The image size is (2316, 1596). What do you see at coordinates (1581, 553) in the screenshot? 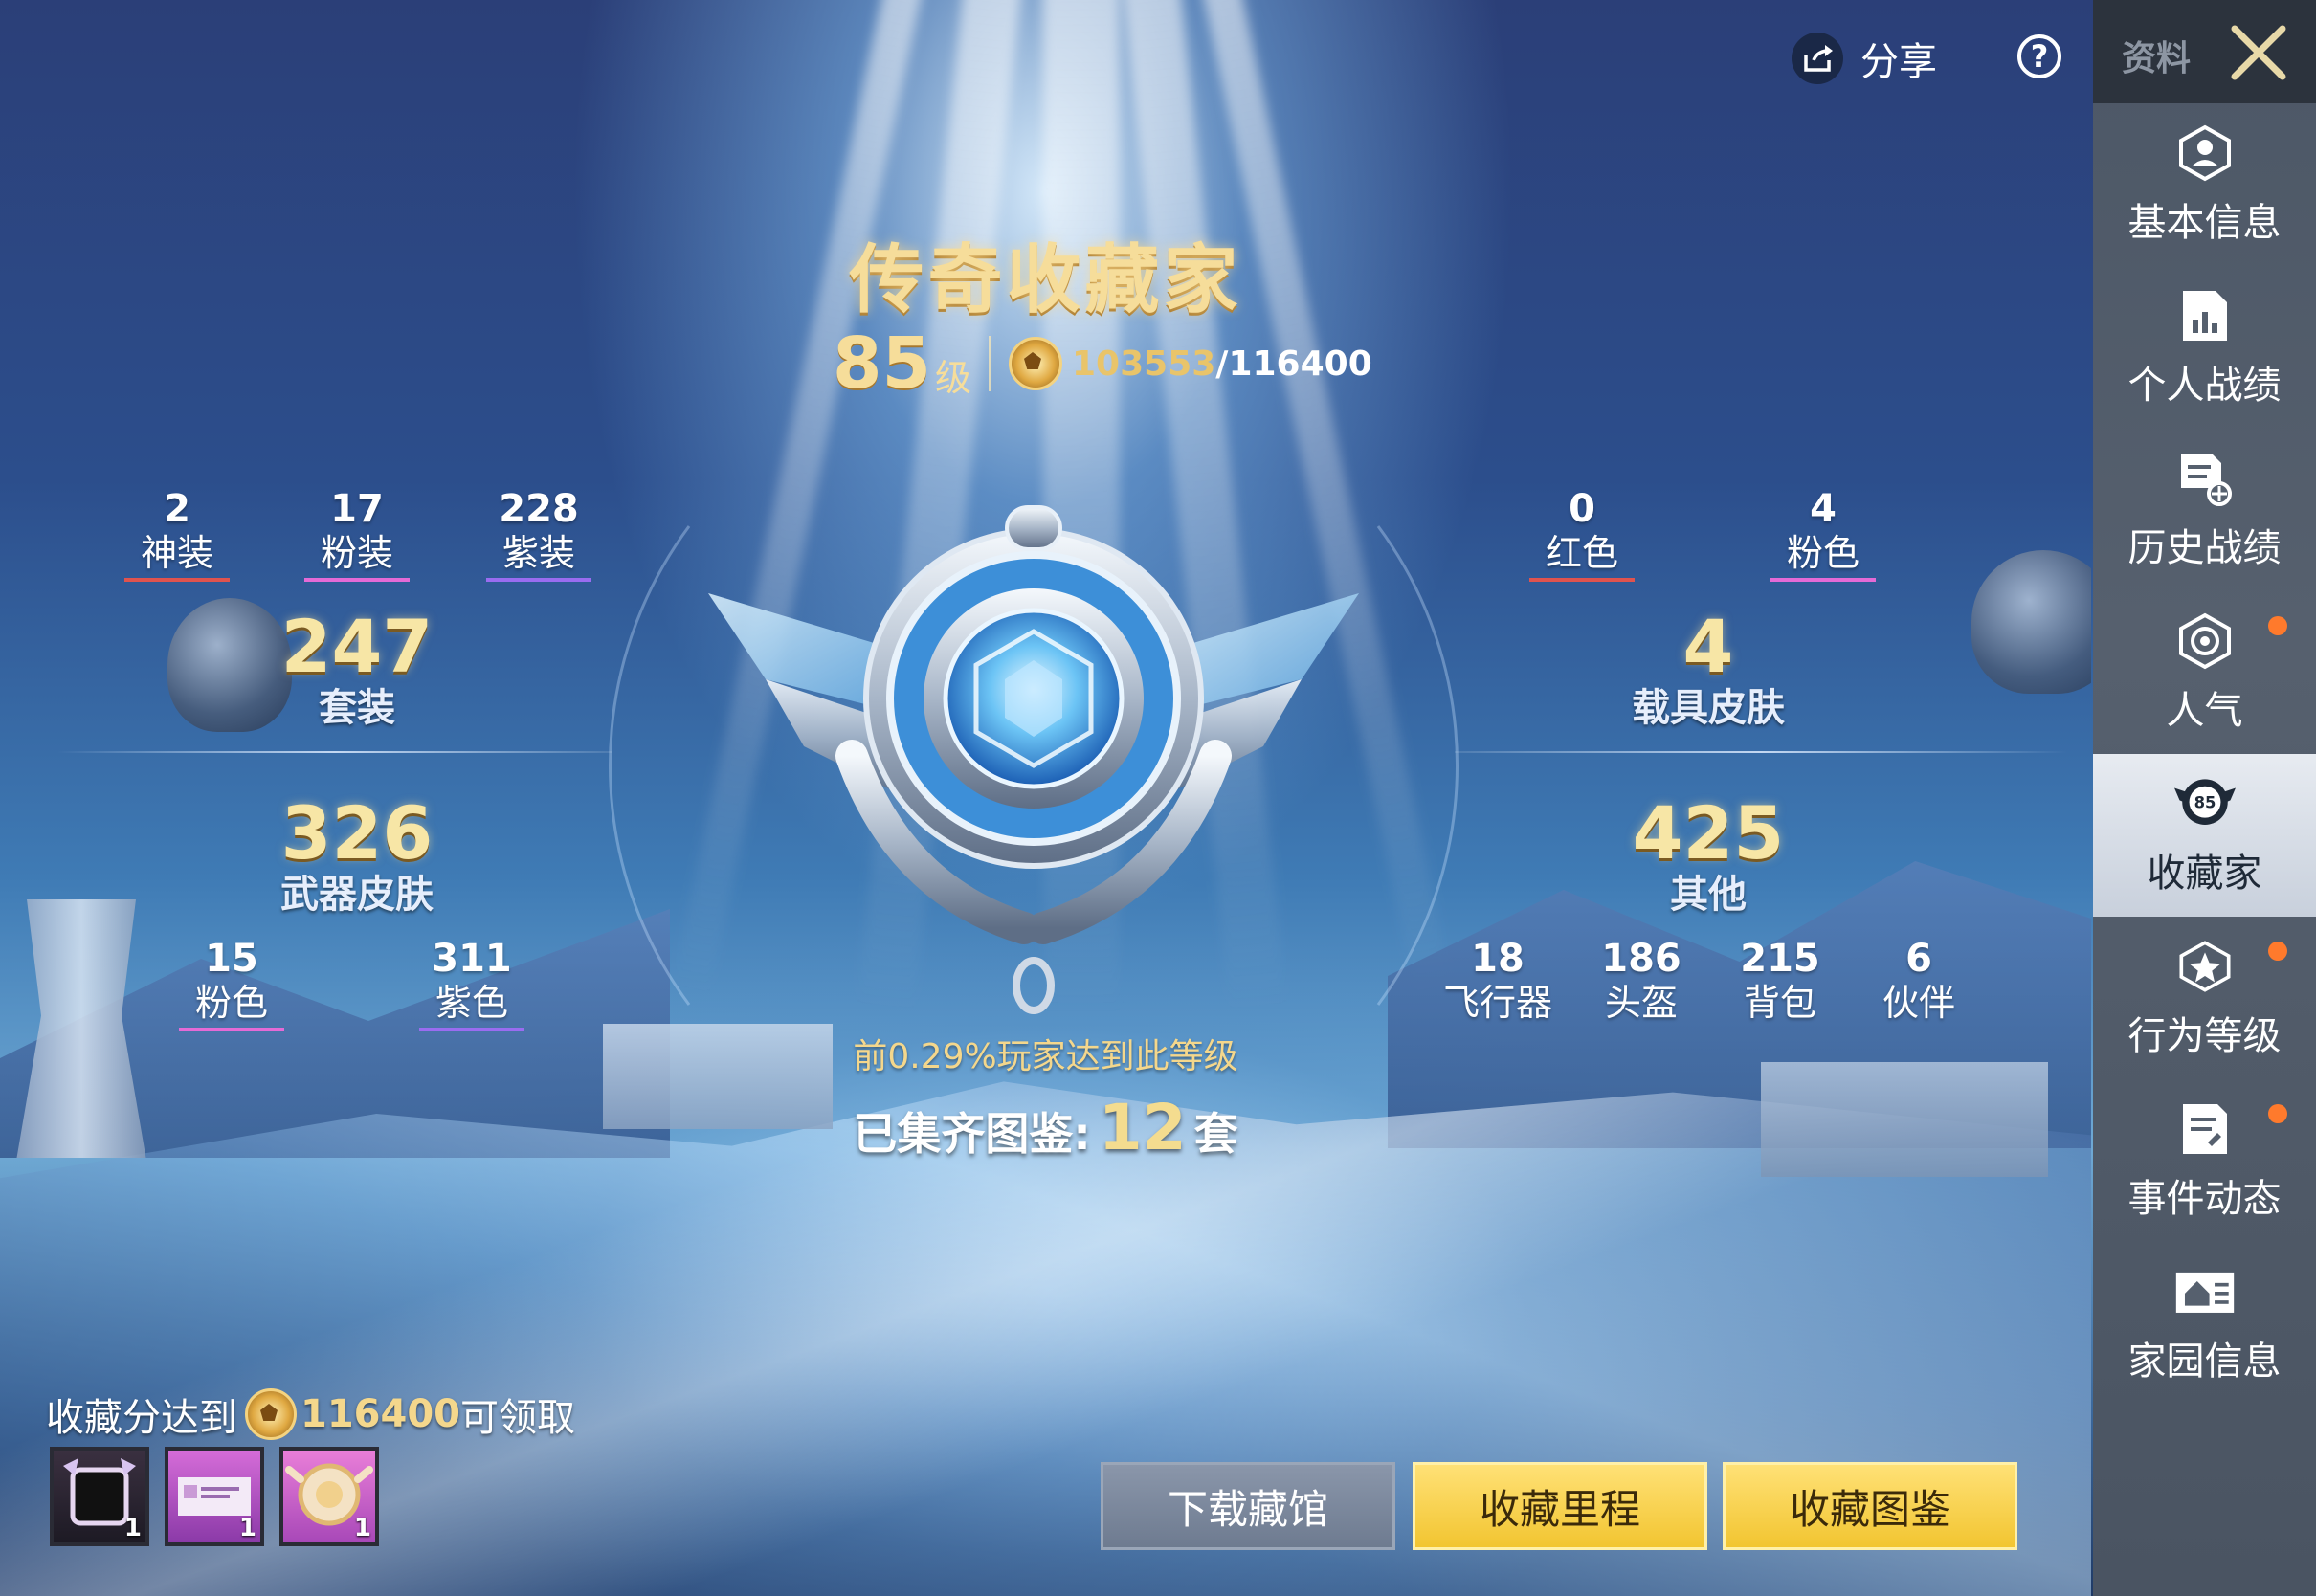
I see `stat-label: 红色` at bounding box center [1581, 553].